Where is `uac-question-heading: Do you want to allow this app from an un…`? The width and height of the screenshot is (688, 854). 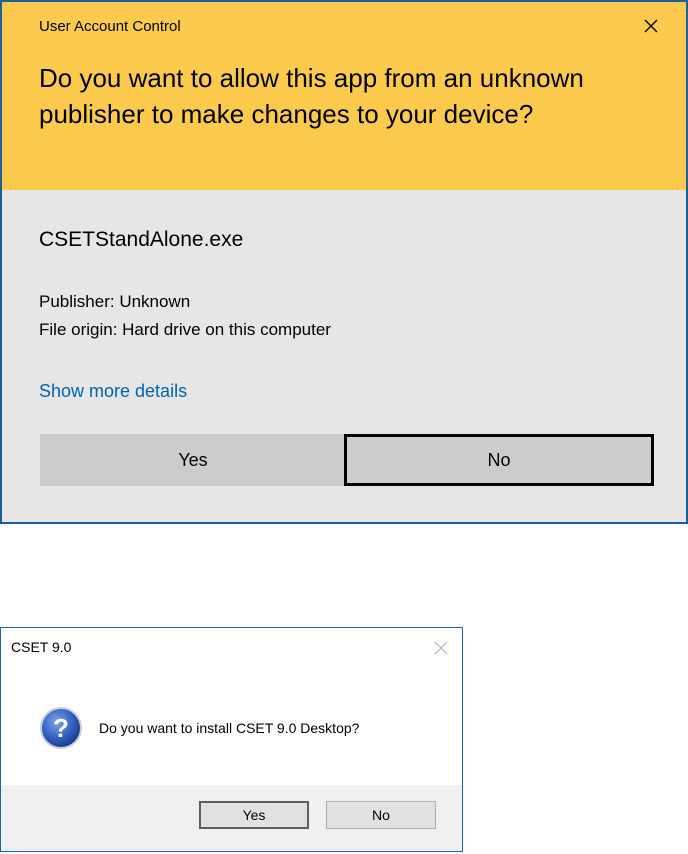
uac-question-heading: Do you want to allow this app from an un… is located at coordinates (311, 96).